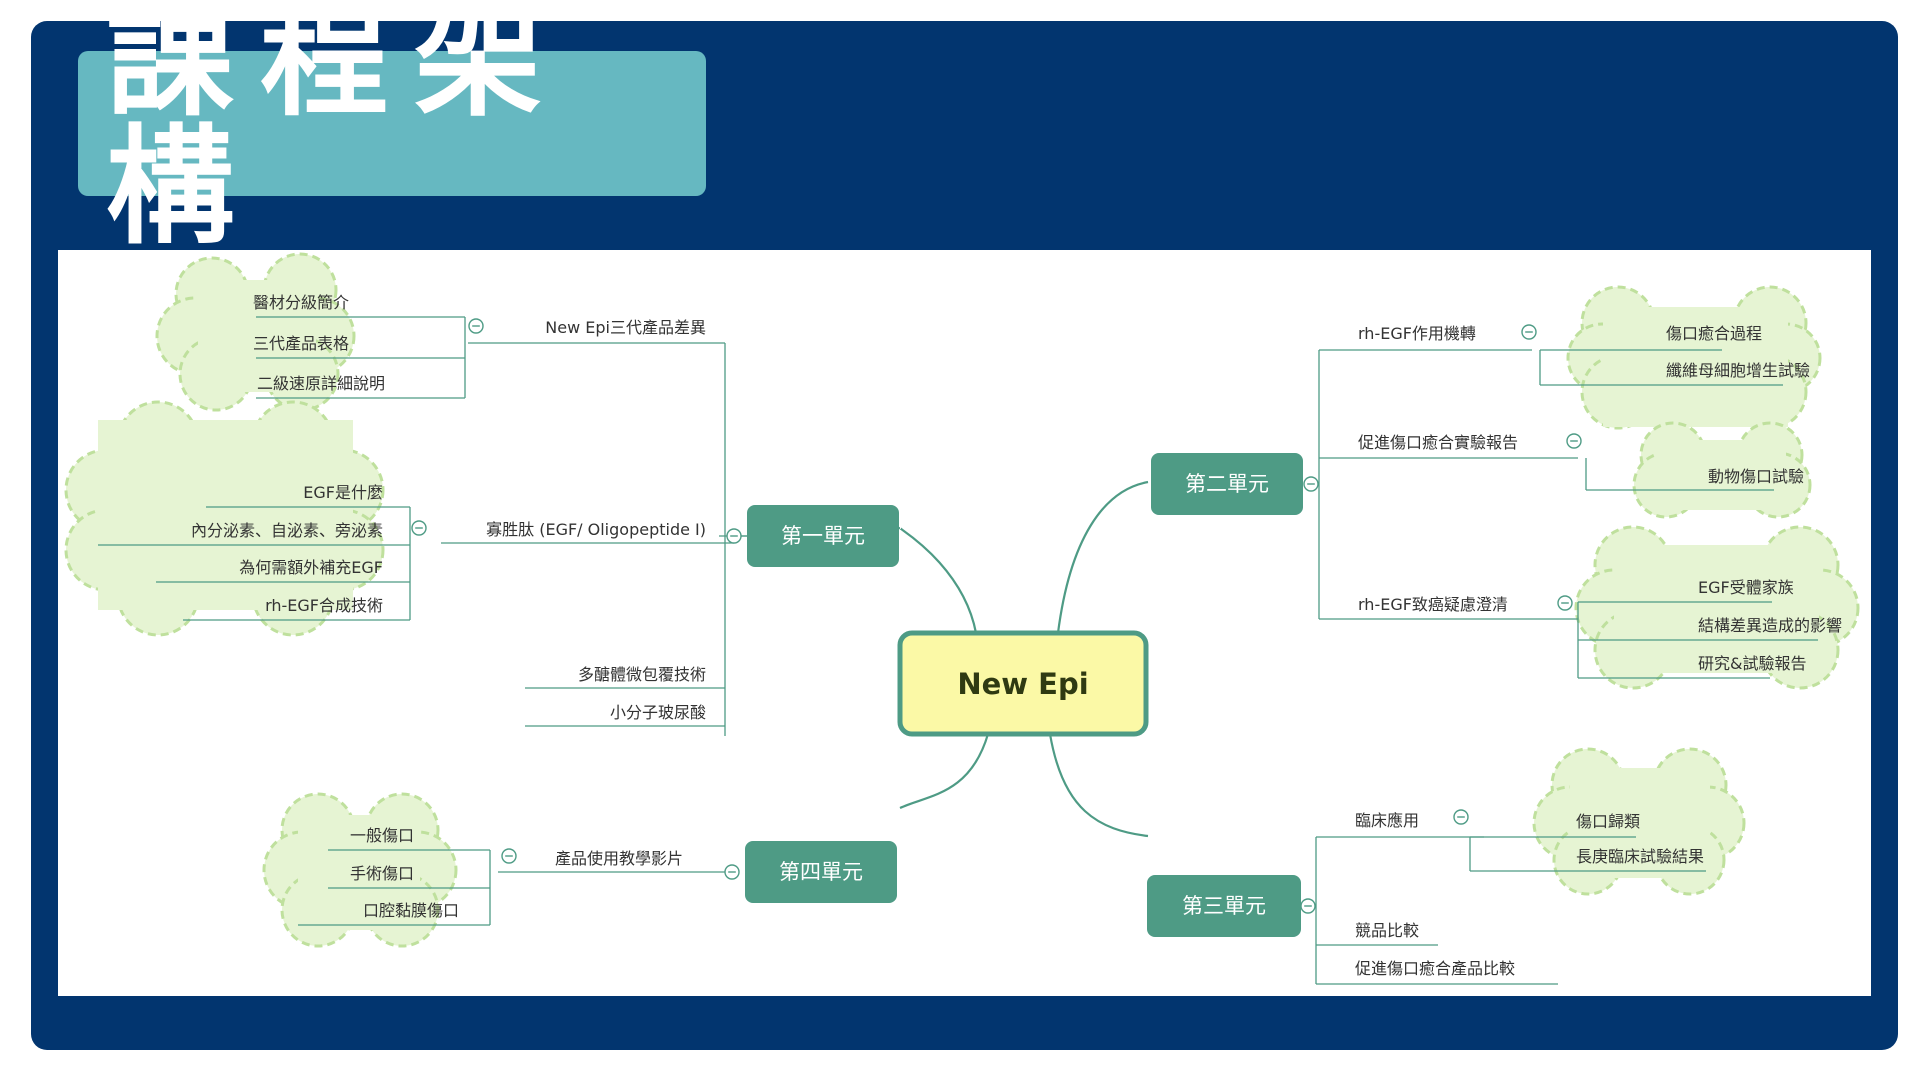  I want to click on item-u2-t1-1: 傷口癒合過程, so click(1714, 333).